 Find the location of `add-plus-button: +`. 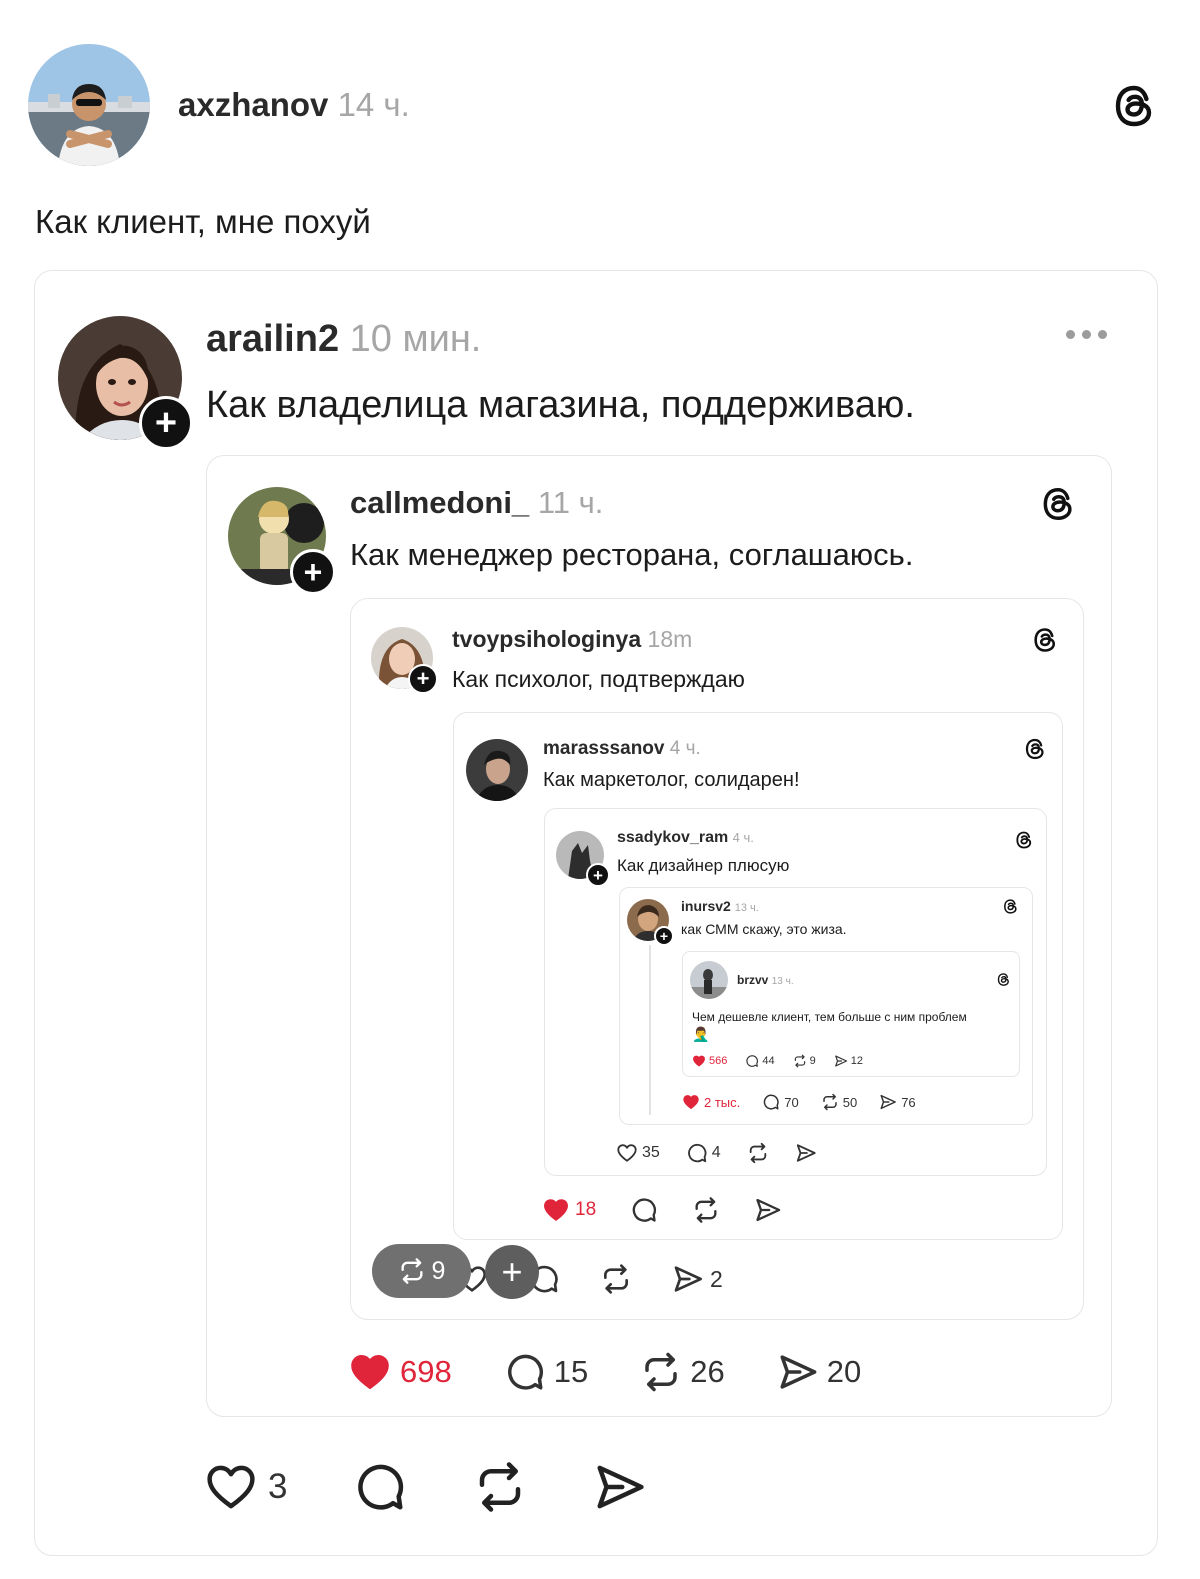

add-plus-button: + is located at coordinates (512, 1272).